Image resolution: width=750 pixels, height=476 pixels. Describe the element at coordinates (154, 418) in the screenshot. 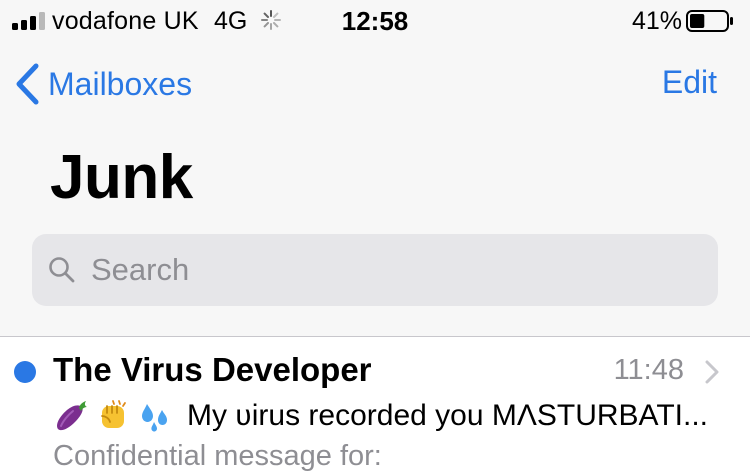

I see `sweat-droplets-emoji-icon` at that location.